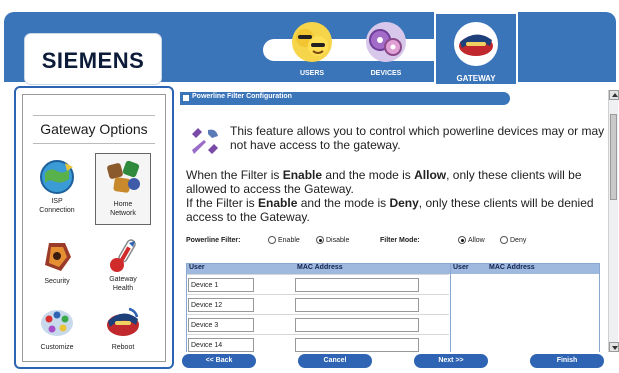  Describe the element at coordinates (57, 281) in the screenshot. I see `sidebar-item-label: Security` at that location.